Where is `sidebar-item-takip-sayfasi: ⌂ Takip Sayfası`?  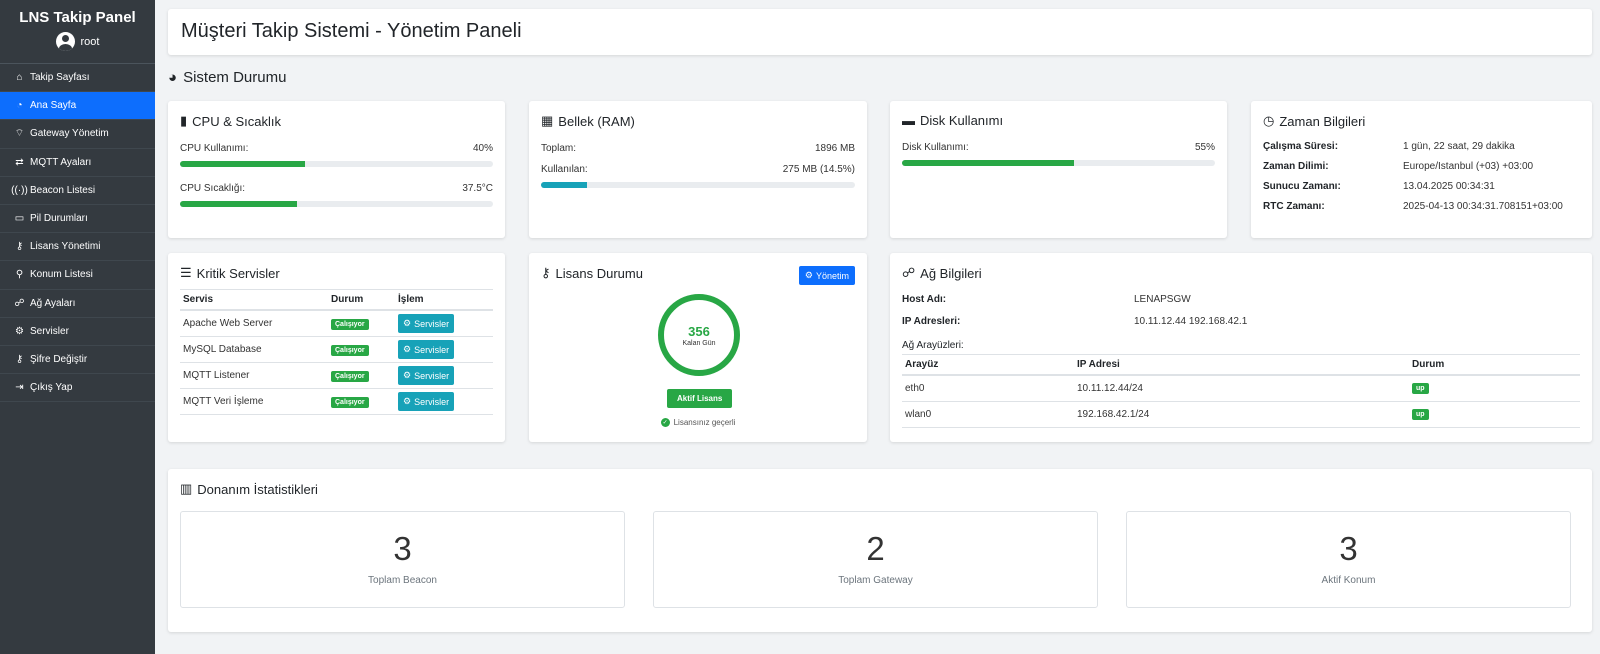
sidebar-item-takip-sayfasi: ⌂ Takip Sayfası is located at coordinates (77, 78).